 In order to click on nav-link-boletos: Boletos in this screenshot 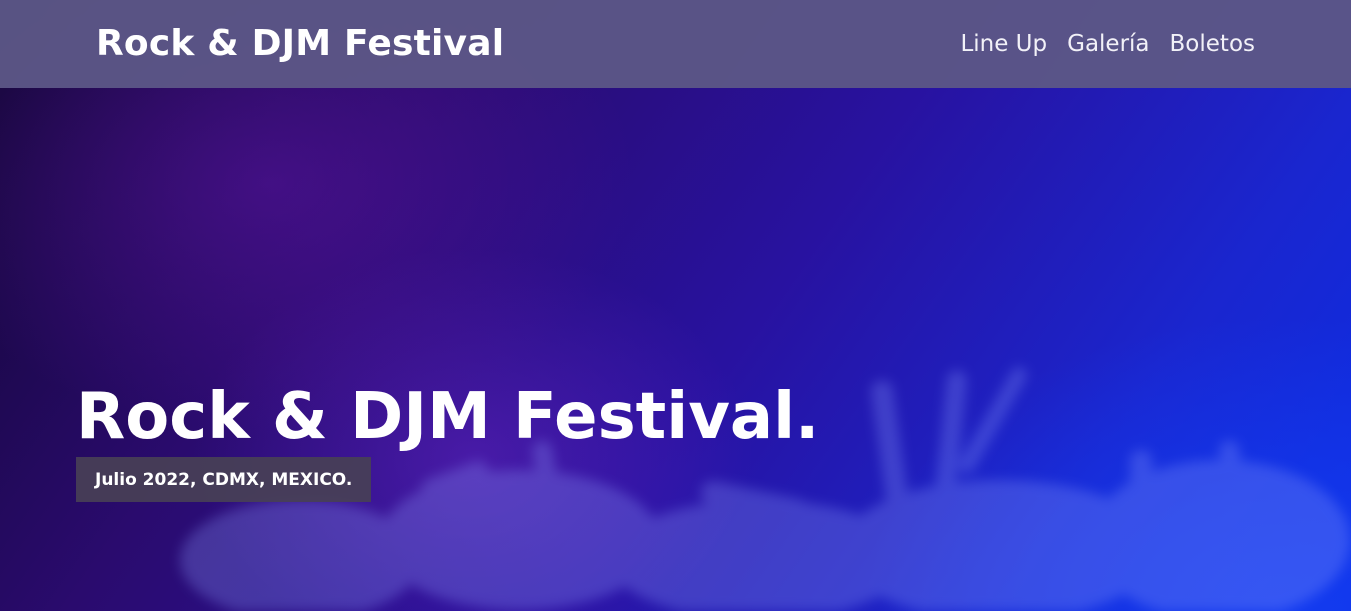, I will do `click(1212, 44)`.